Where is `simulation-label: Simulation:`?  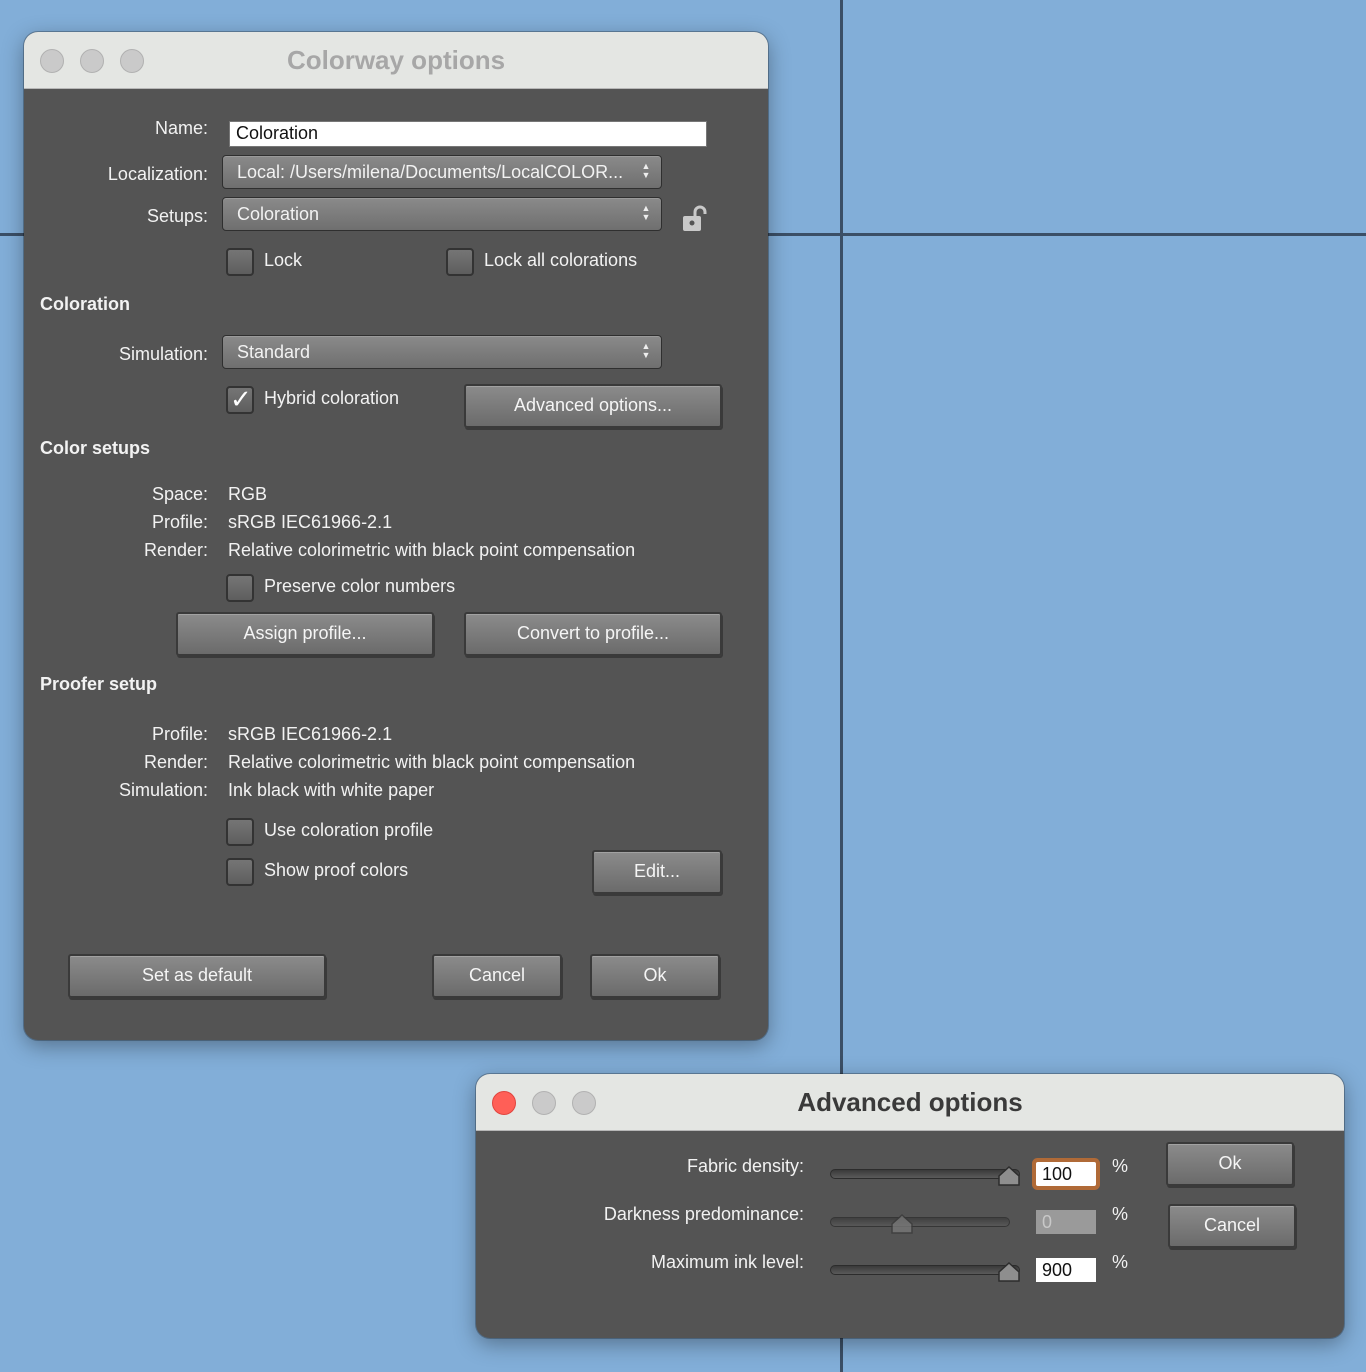 simulation-label: Simulation: is located at coordinates (163, 354).